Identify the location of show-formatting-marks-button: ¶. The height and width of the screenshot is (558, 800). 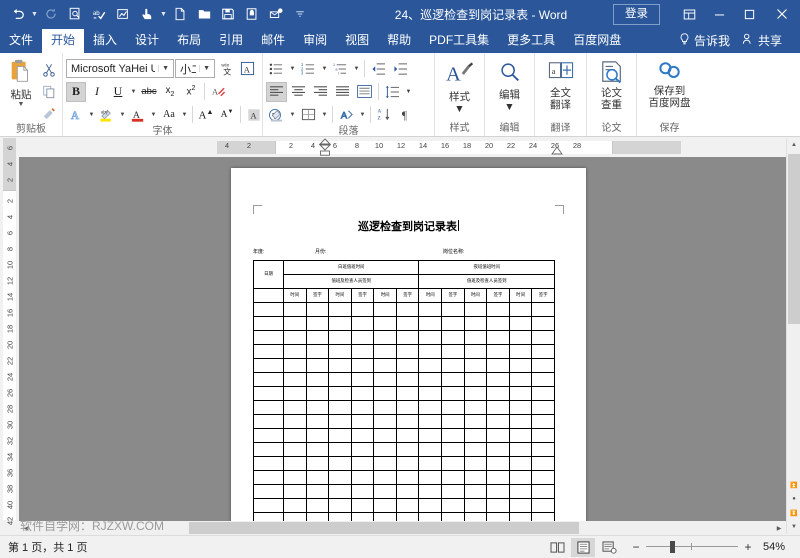
(406, 115).